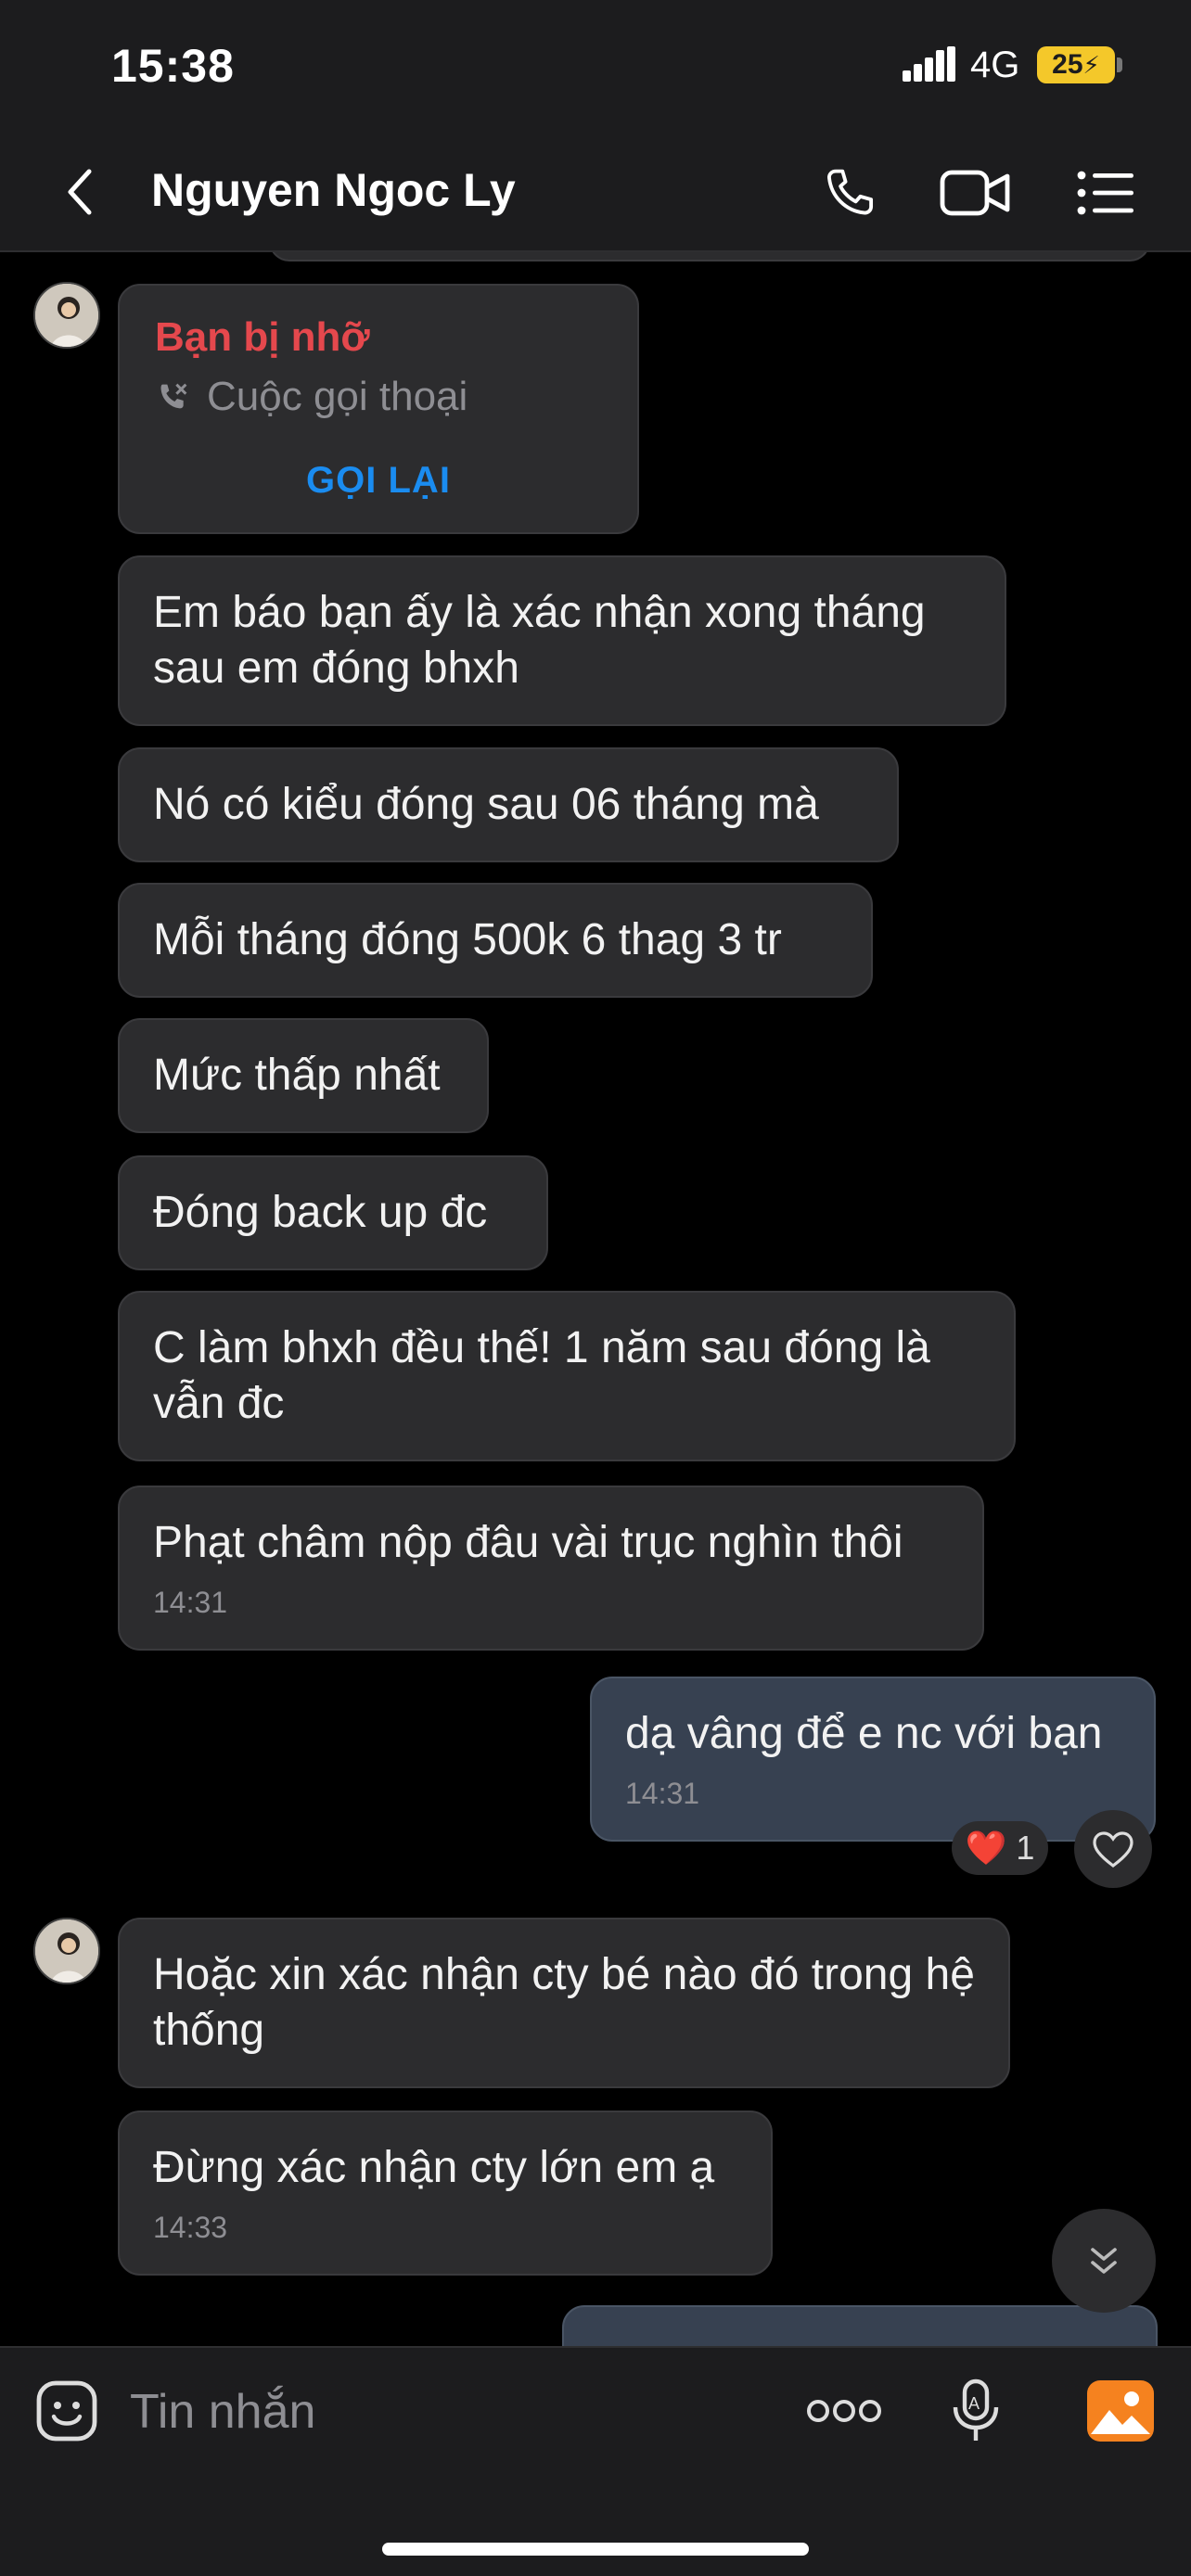  I want to click on previous-message-edge, so click(709, 256).